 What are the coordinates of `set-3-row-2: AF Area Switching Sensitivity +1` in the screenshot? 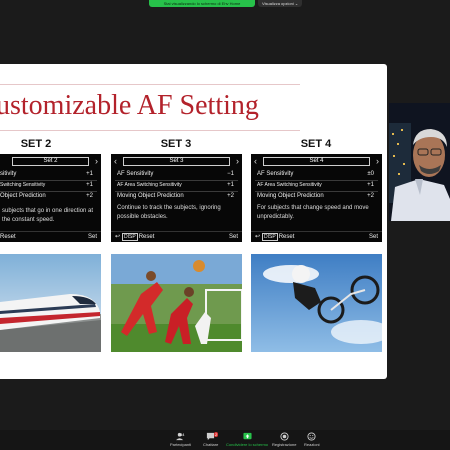 It's located at (175, 185).